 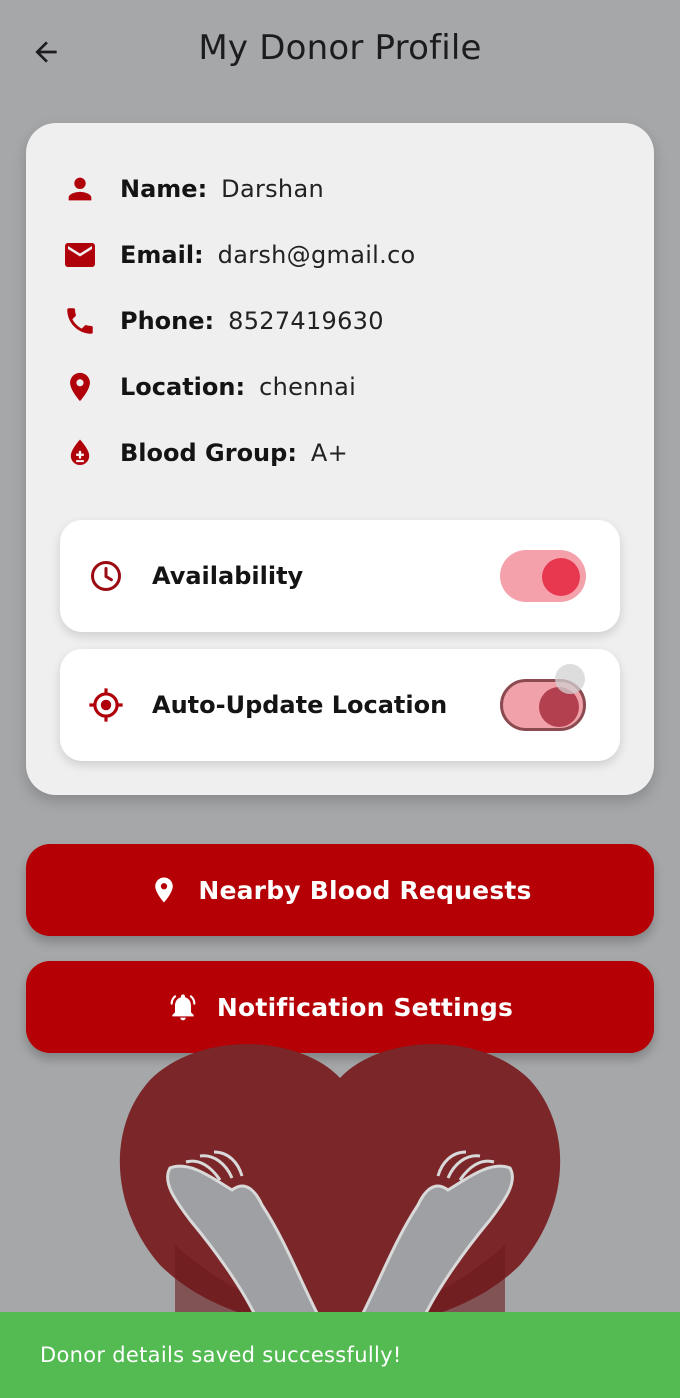 I want to click on email-row: Email: darsh@gmail.co, so click(x=238, y=255).